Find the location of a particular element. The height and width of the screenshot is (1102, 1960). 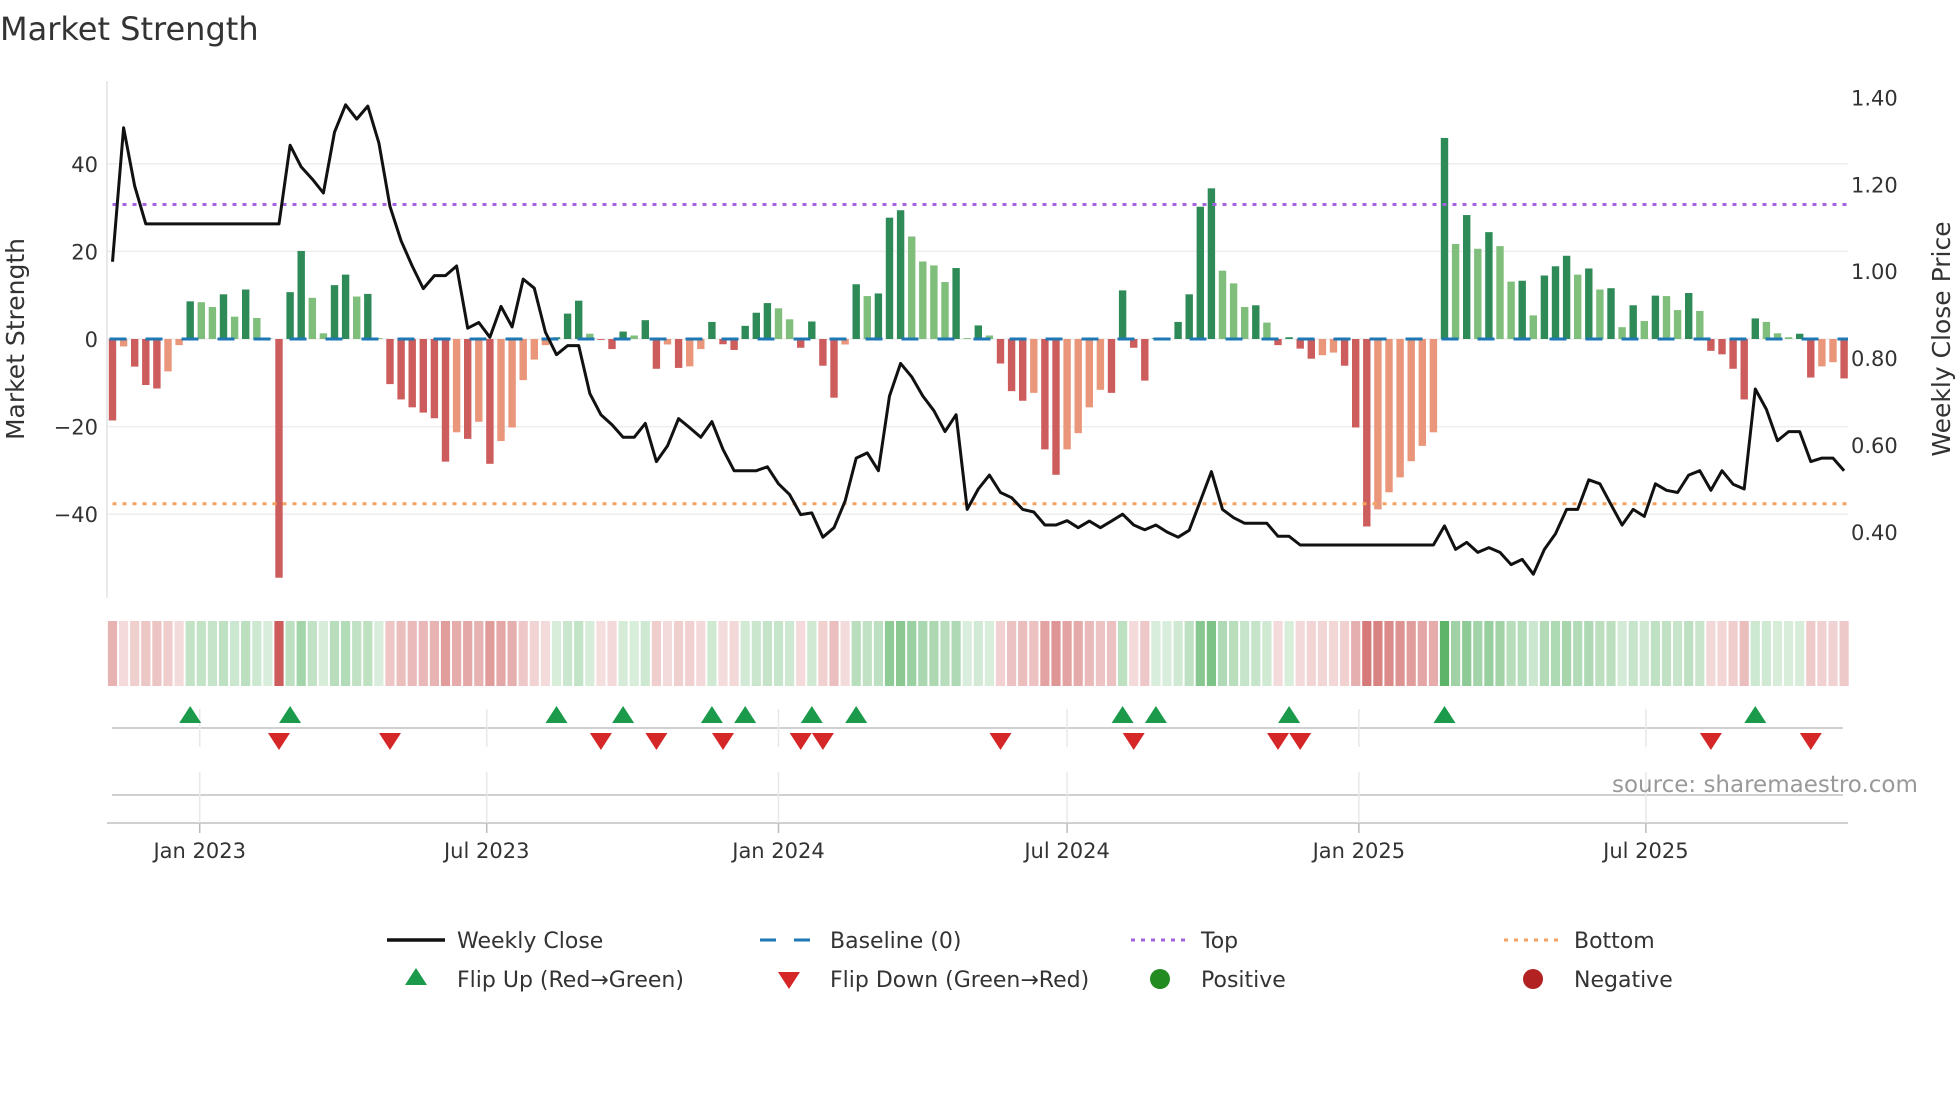

right-axis-label: Weekly Close Price is located at coordinates (1941, 338).